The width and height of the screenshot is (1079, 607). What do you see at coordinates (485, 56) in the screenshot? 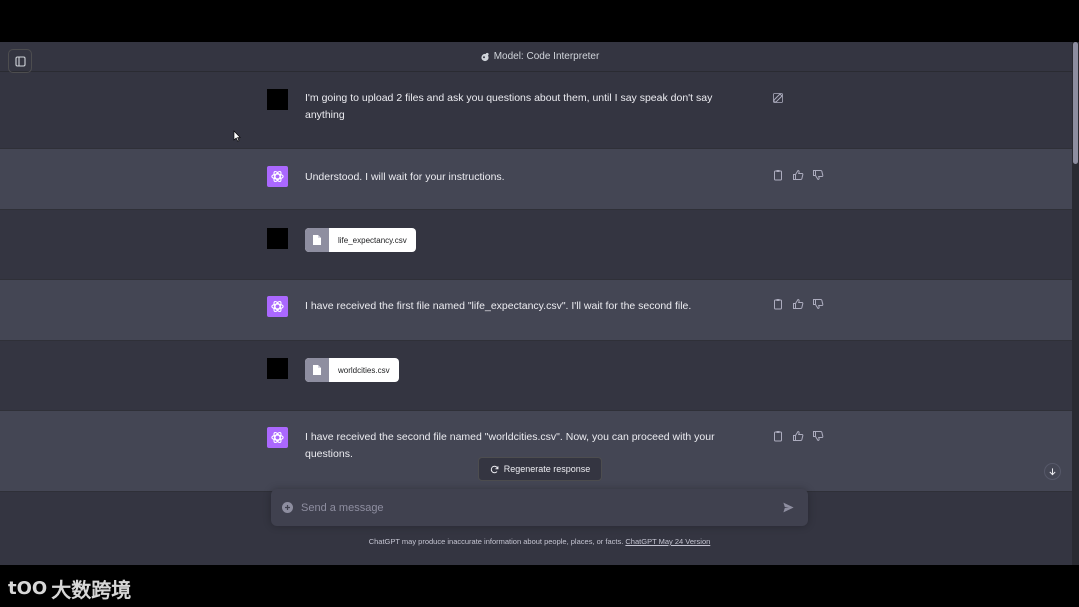
I see `code-interpreter-icon` at bounding box center [485, 56].